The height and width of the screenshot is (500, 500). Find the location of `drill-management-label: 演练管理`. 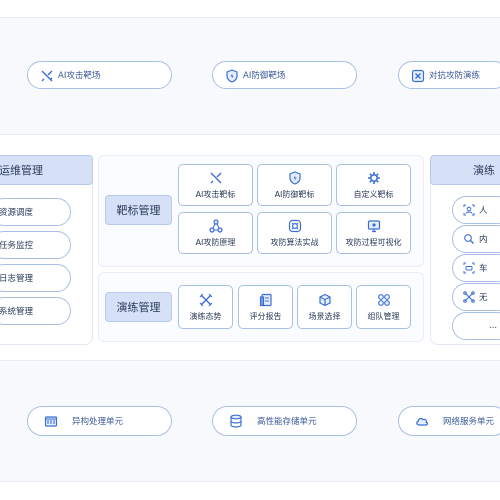

drill-management-label: 演练管理 is located at coordinates (138, 307).